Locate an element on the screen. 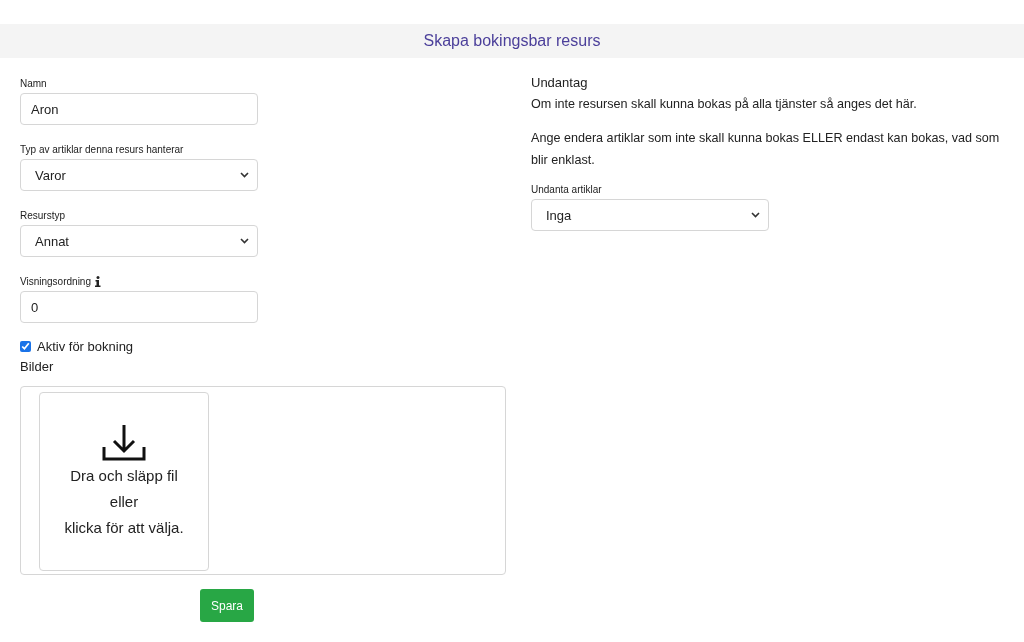 The image size is (1024, 642). field-label: Undanta artiklar is located at coordinates (566, 189).